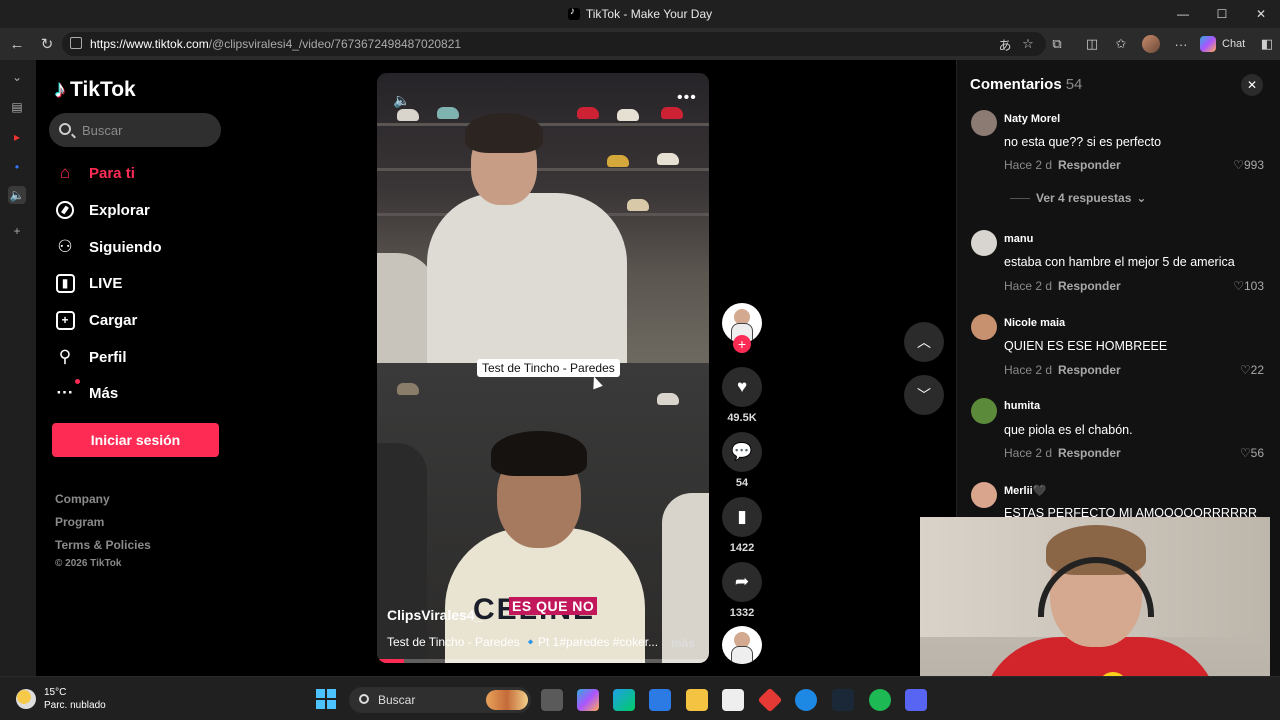 The image size is (1280, 720). Describe the element at coordinates (1181, 44) in the screenshot. I see `browser-menu-icon: ···` at that location.